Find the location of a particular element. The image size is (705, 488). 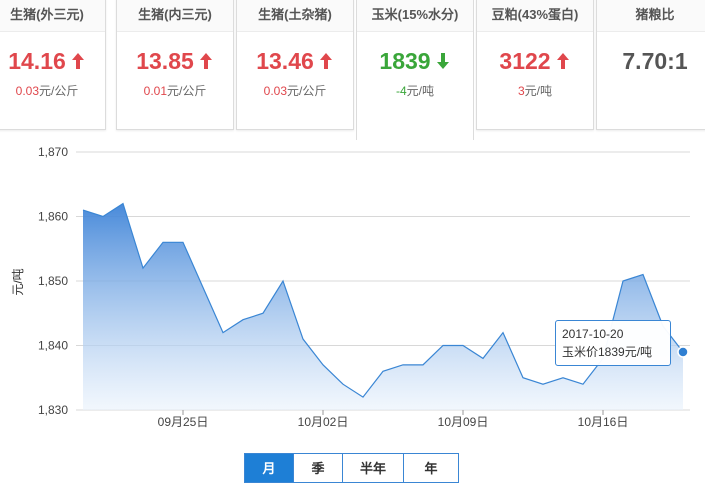

price-card-active: 玉米(15%水分) 1839 -4元/吨 is located at coordinates (415, 70).